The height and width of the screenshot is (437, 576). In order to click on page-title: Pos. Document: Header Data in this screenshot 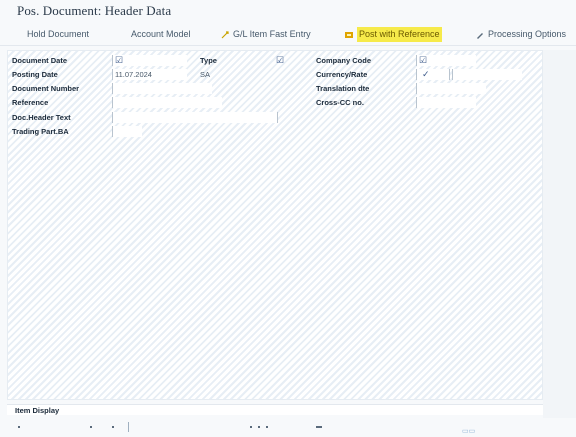, I will do `click(94, 10)`.